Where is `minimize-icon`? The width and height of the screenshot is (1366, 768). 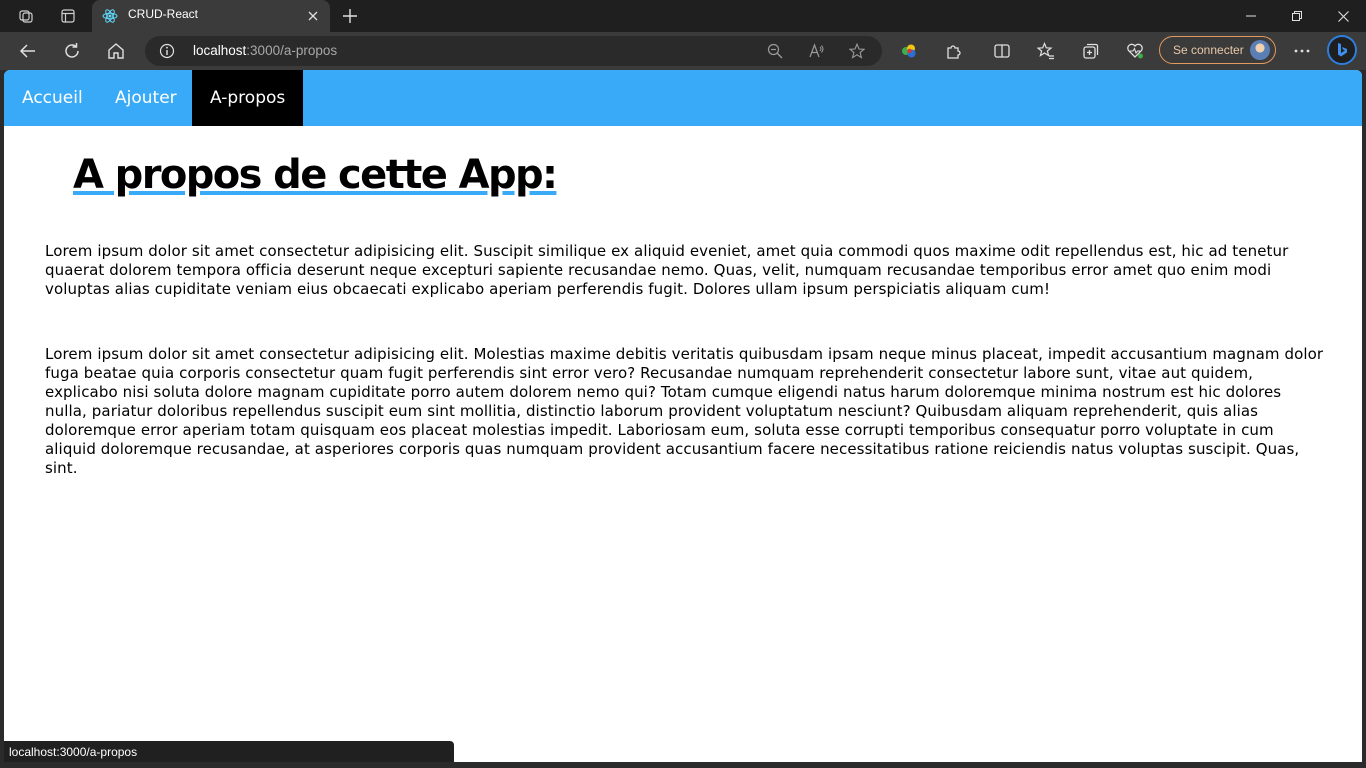 minimize-icon is located at coordinates (1251, 16).